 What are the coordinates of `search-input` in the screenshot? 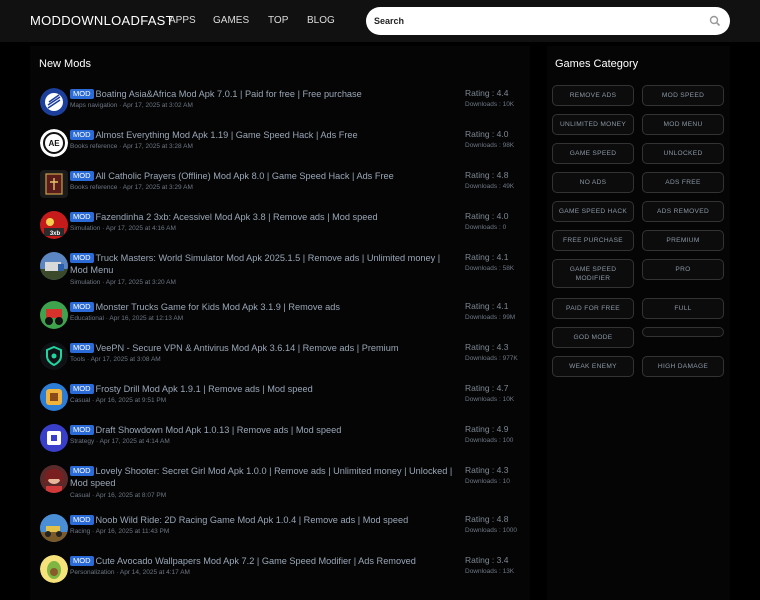 It's located at (534, 21).